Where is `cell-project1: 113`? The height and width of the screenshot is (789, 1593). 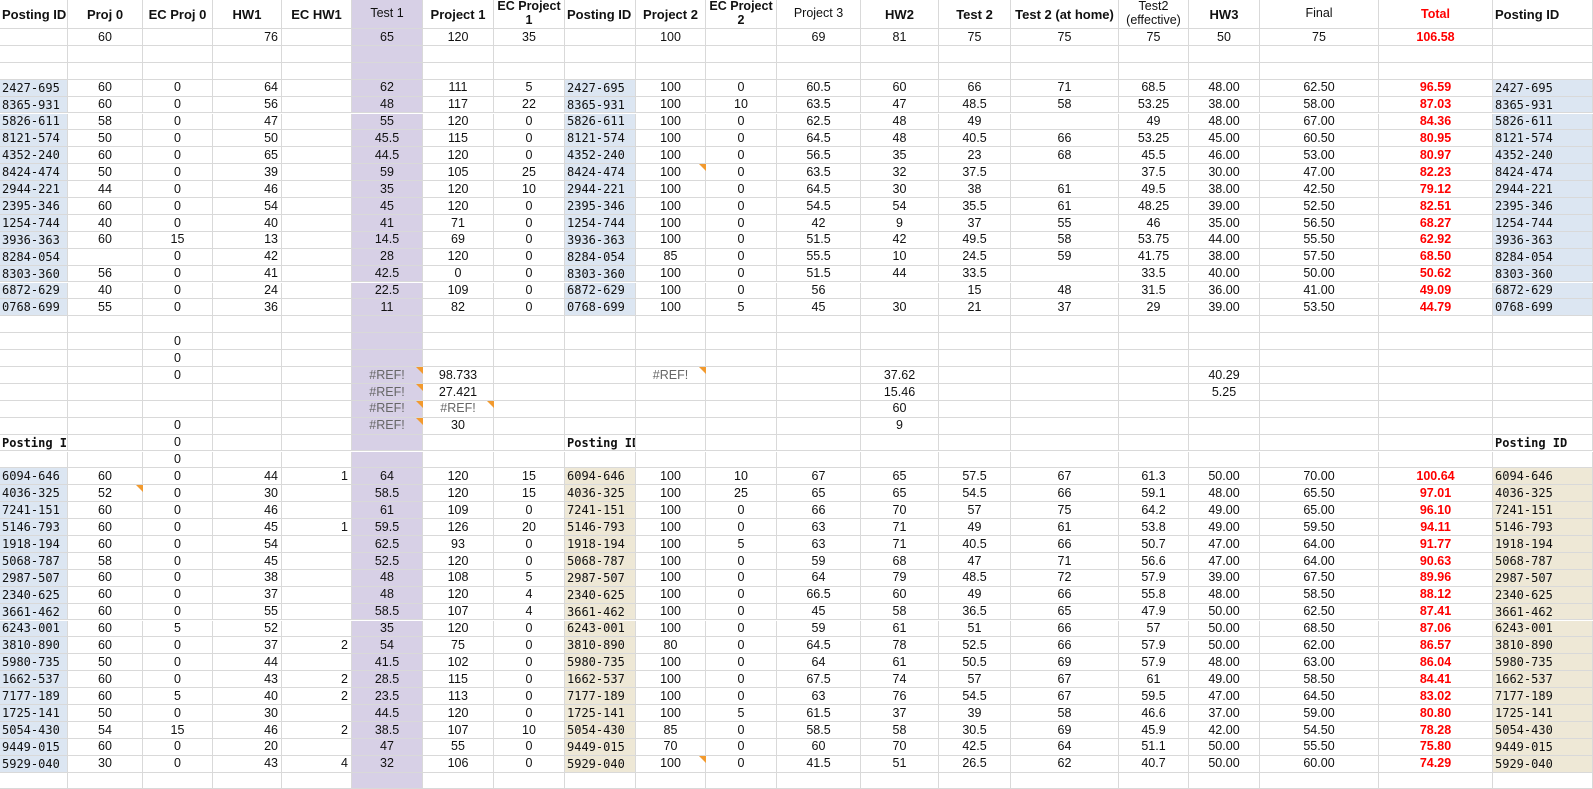 cell-project1: 113 is located at coordinates (458, 696).